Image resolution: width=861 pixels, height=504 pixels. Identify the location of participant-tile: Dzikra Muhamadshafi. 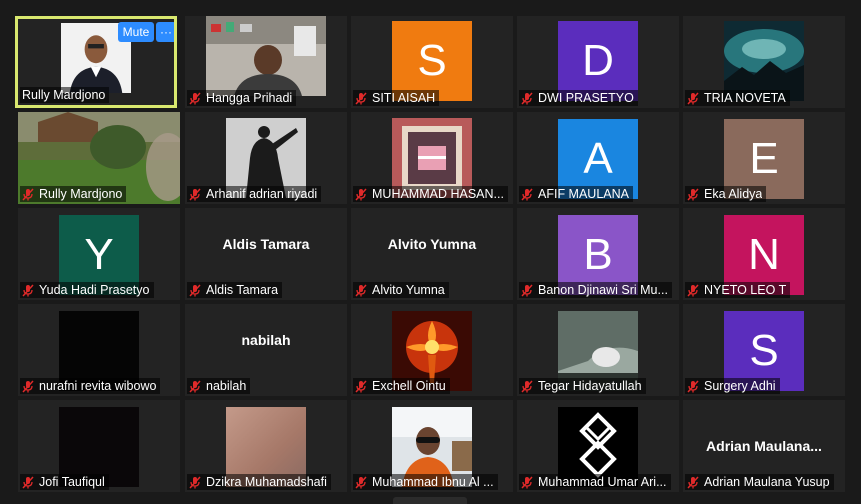
(266, 446).